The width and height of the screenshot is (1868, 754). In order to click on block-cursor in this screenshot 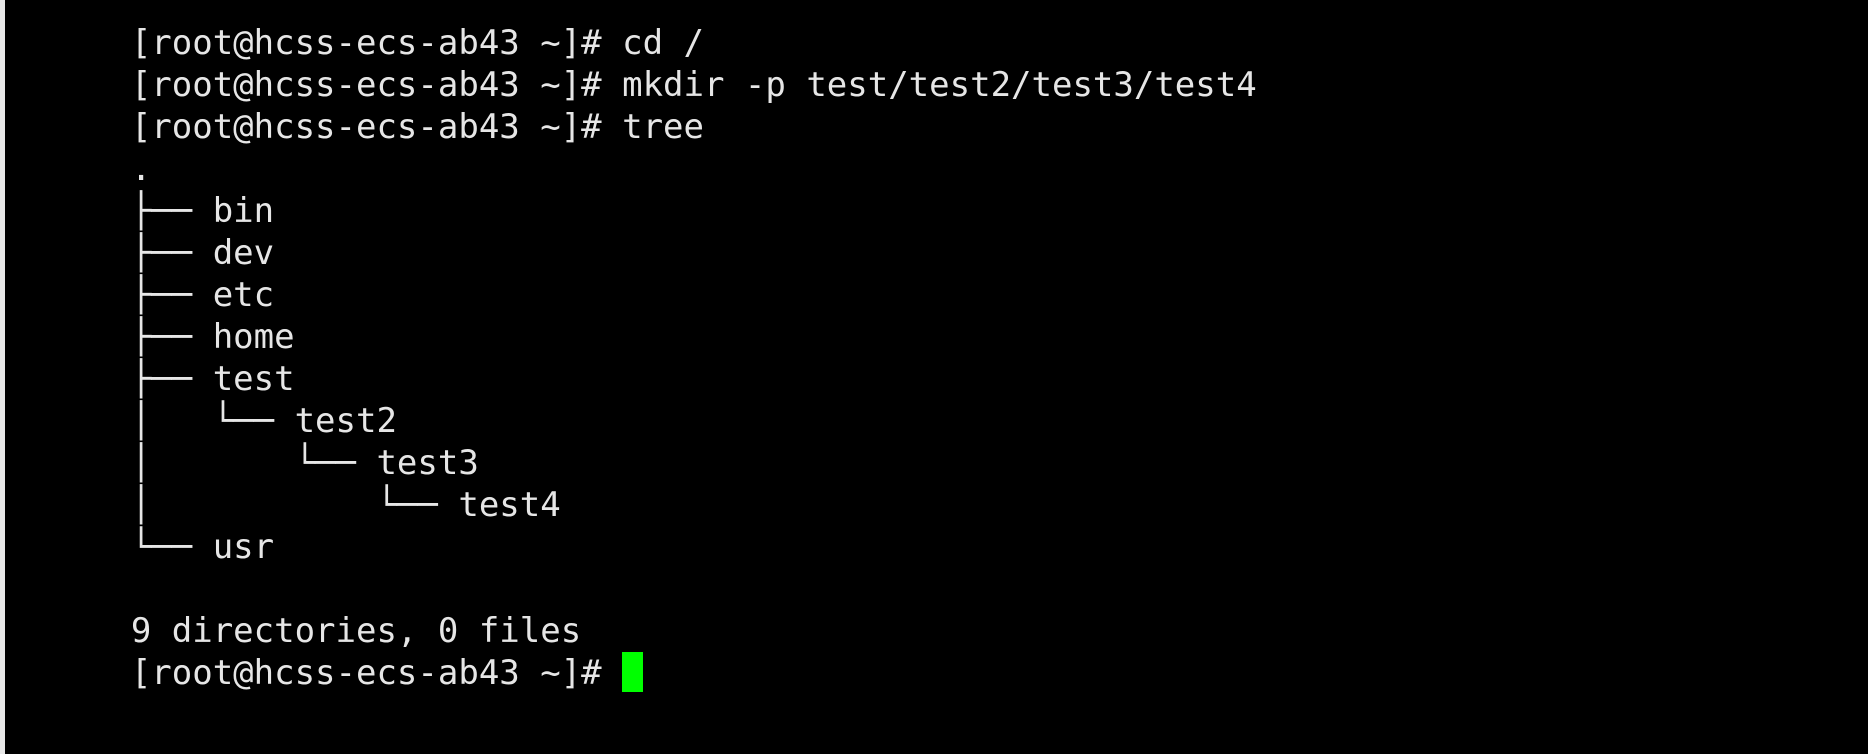, I will do `click(633, 672)`.